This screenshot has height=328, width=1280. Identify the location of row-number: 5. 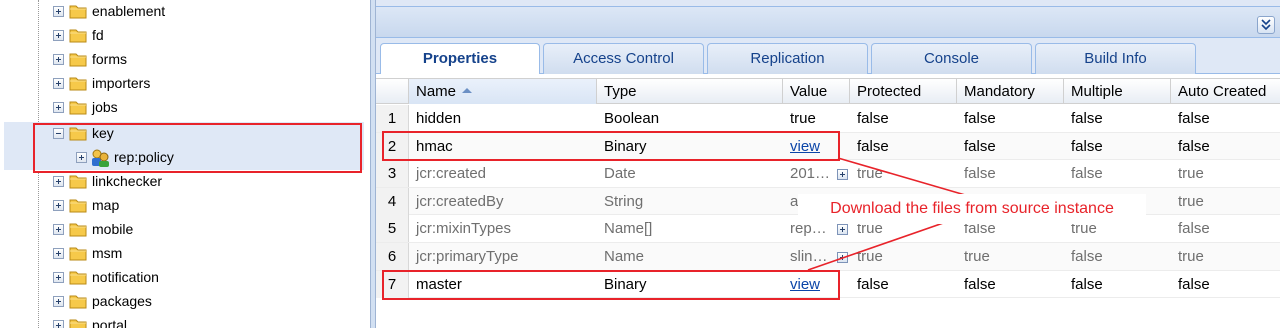
(392, 229).